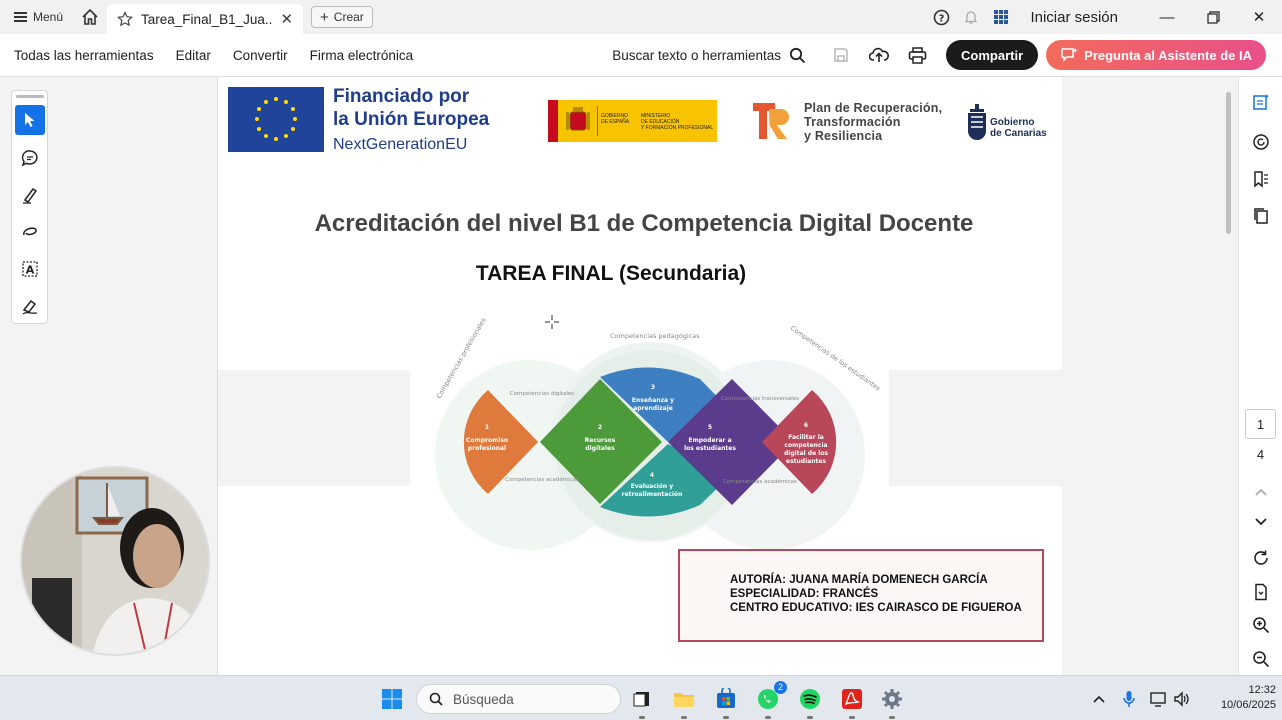 Image resolution: width=1282 pixels, height=720 pixels. Describe the element at coordinates (1228, 163) in the screenshot. I see `vertical-scrollbar` at that location.